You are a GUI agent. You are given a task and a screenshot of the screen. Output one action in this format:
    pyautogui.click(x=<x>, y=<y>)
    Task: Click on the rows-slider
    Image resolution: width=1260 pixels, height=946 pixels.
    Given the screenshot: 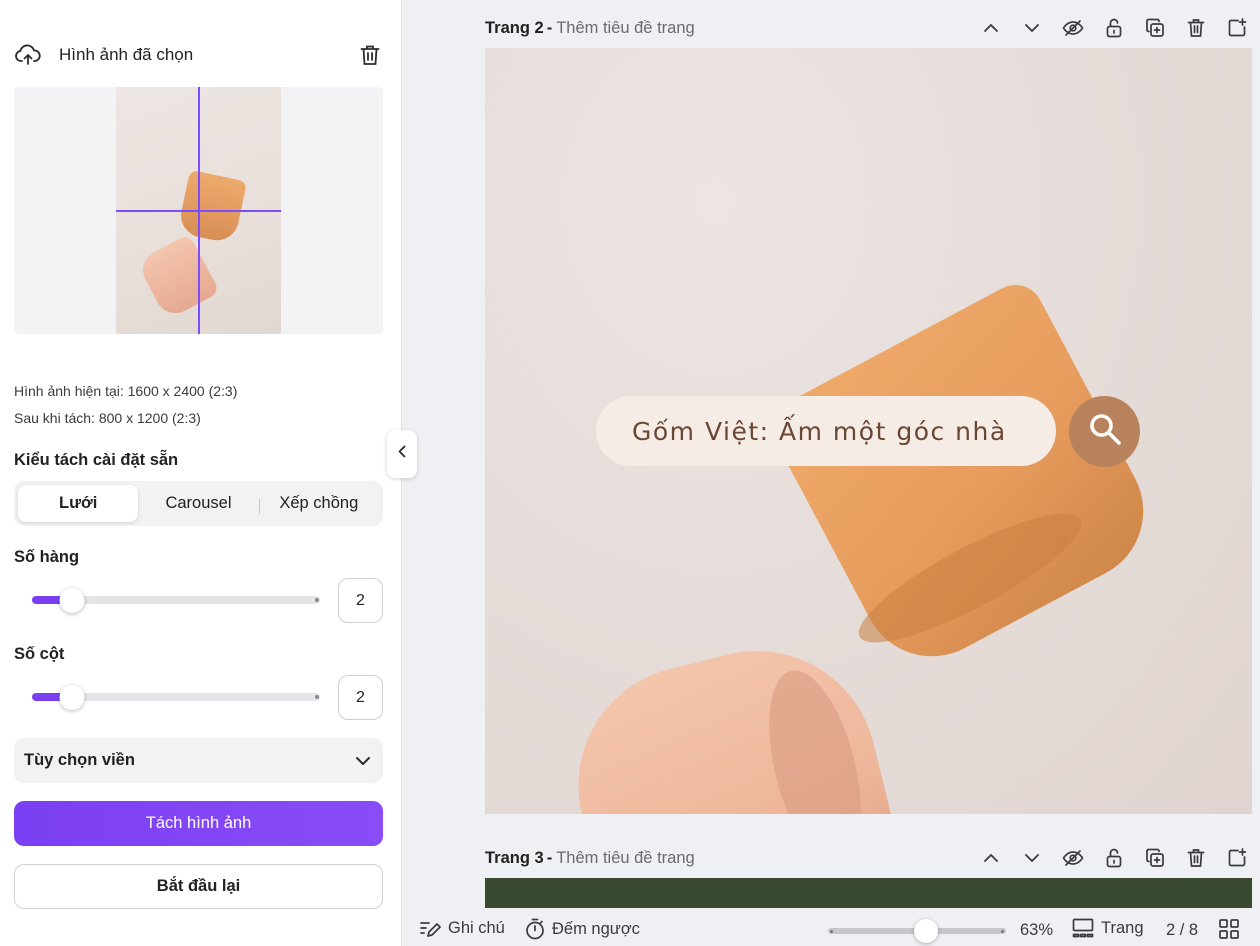 What is the action you would take?
    pyautogui.click(x=176, y=600)
    